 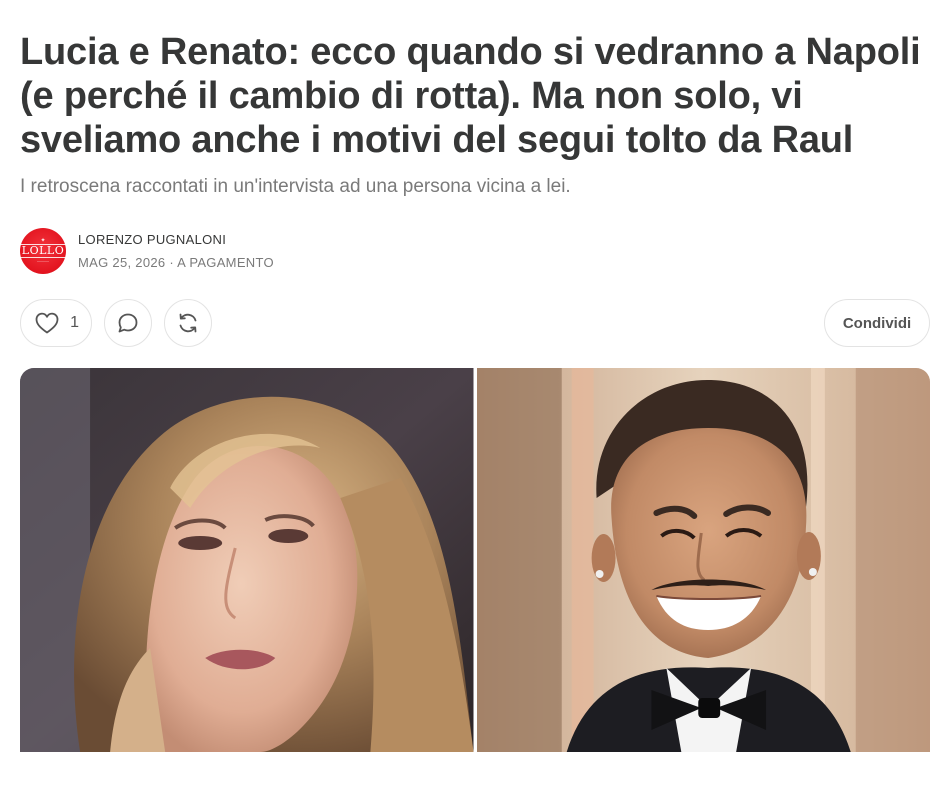 I want to click on comment-button, so click(x=128, y=323).